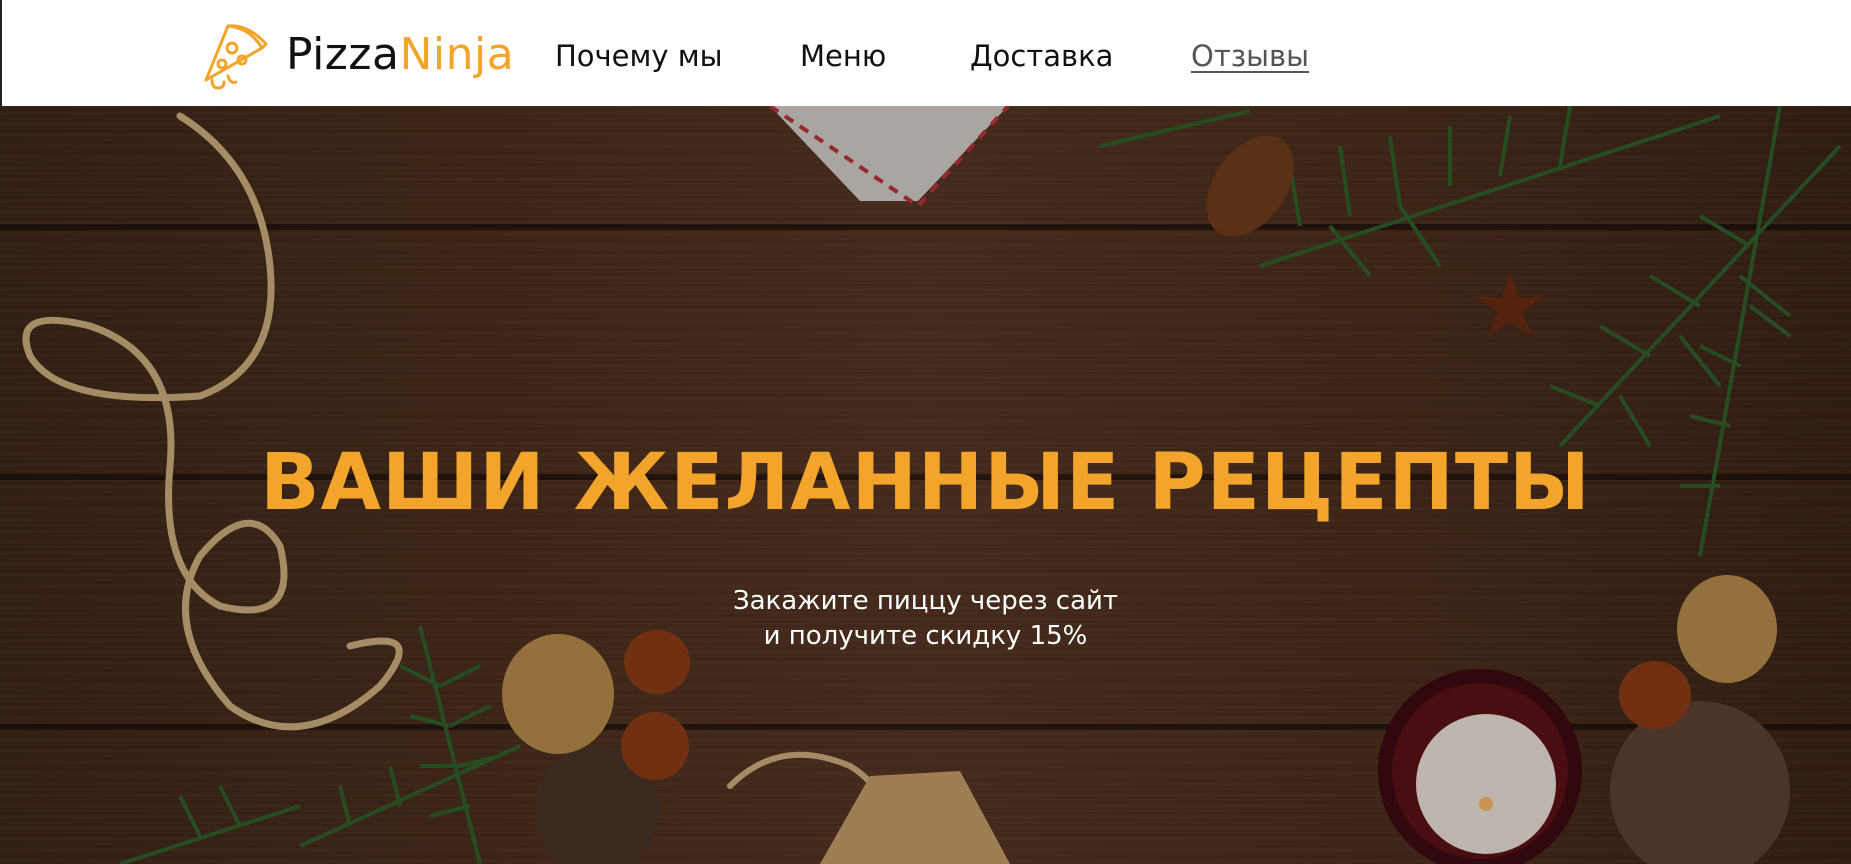 Image resolution: width=1851 pixels, height=864 pixels. I want to click on nav-item-why-us: Почему мы, so click(639, 56).